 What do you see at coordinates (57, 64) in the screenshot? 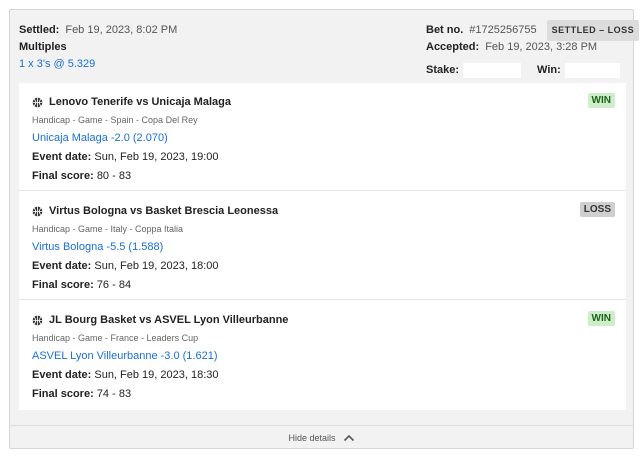
I see `combo-odds-link: 1 x 3's @ 5.329` at bounding box center [57, 64].